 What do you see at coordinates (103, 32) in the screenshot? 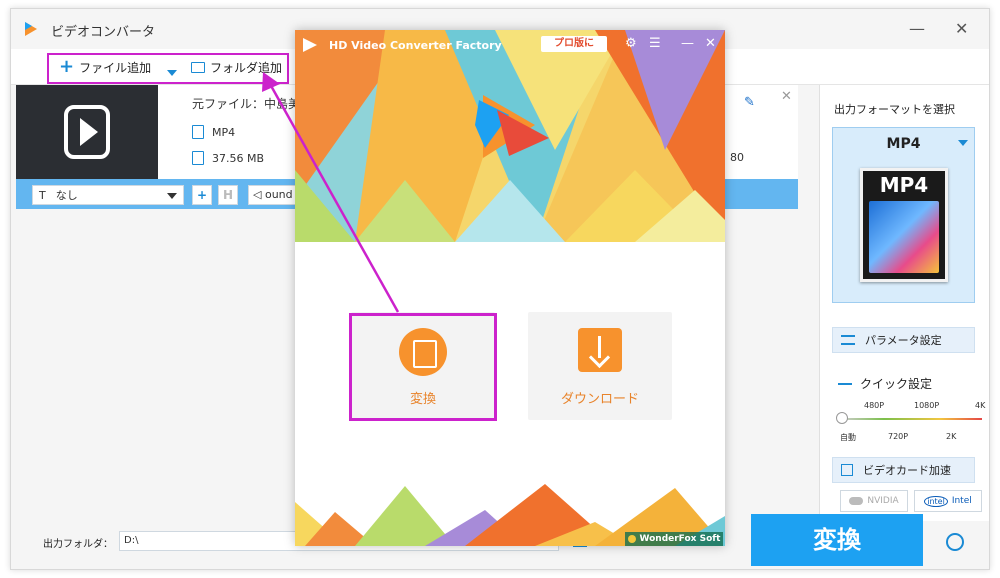
I see `window-title: ビデオコンバータ` at bounding box center [103, 32].